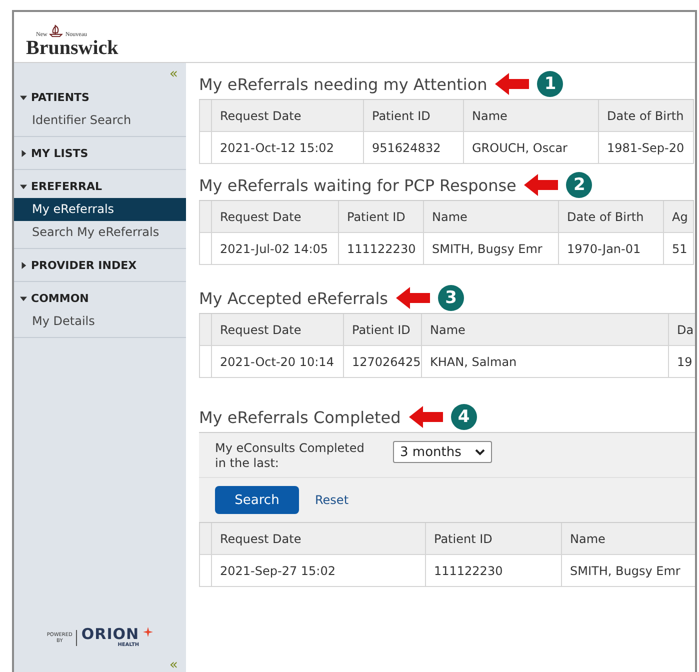 The height and width of the screenshot is (672, 699). Describe the element at coordinates (77, 638) in the screenshot. I see `logo-divider` at that location.